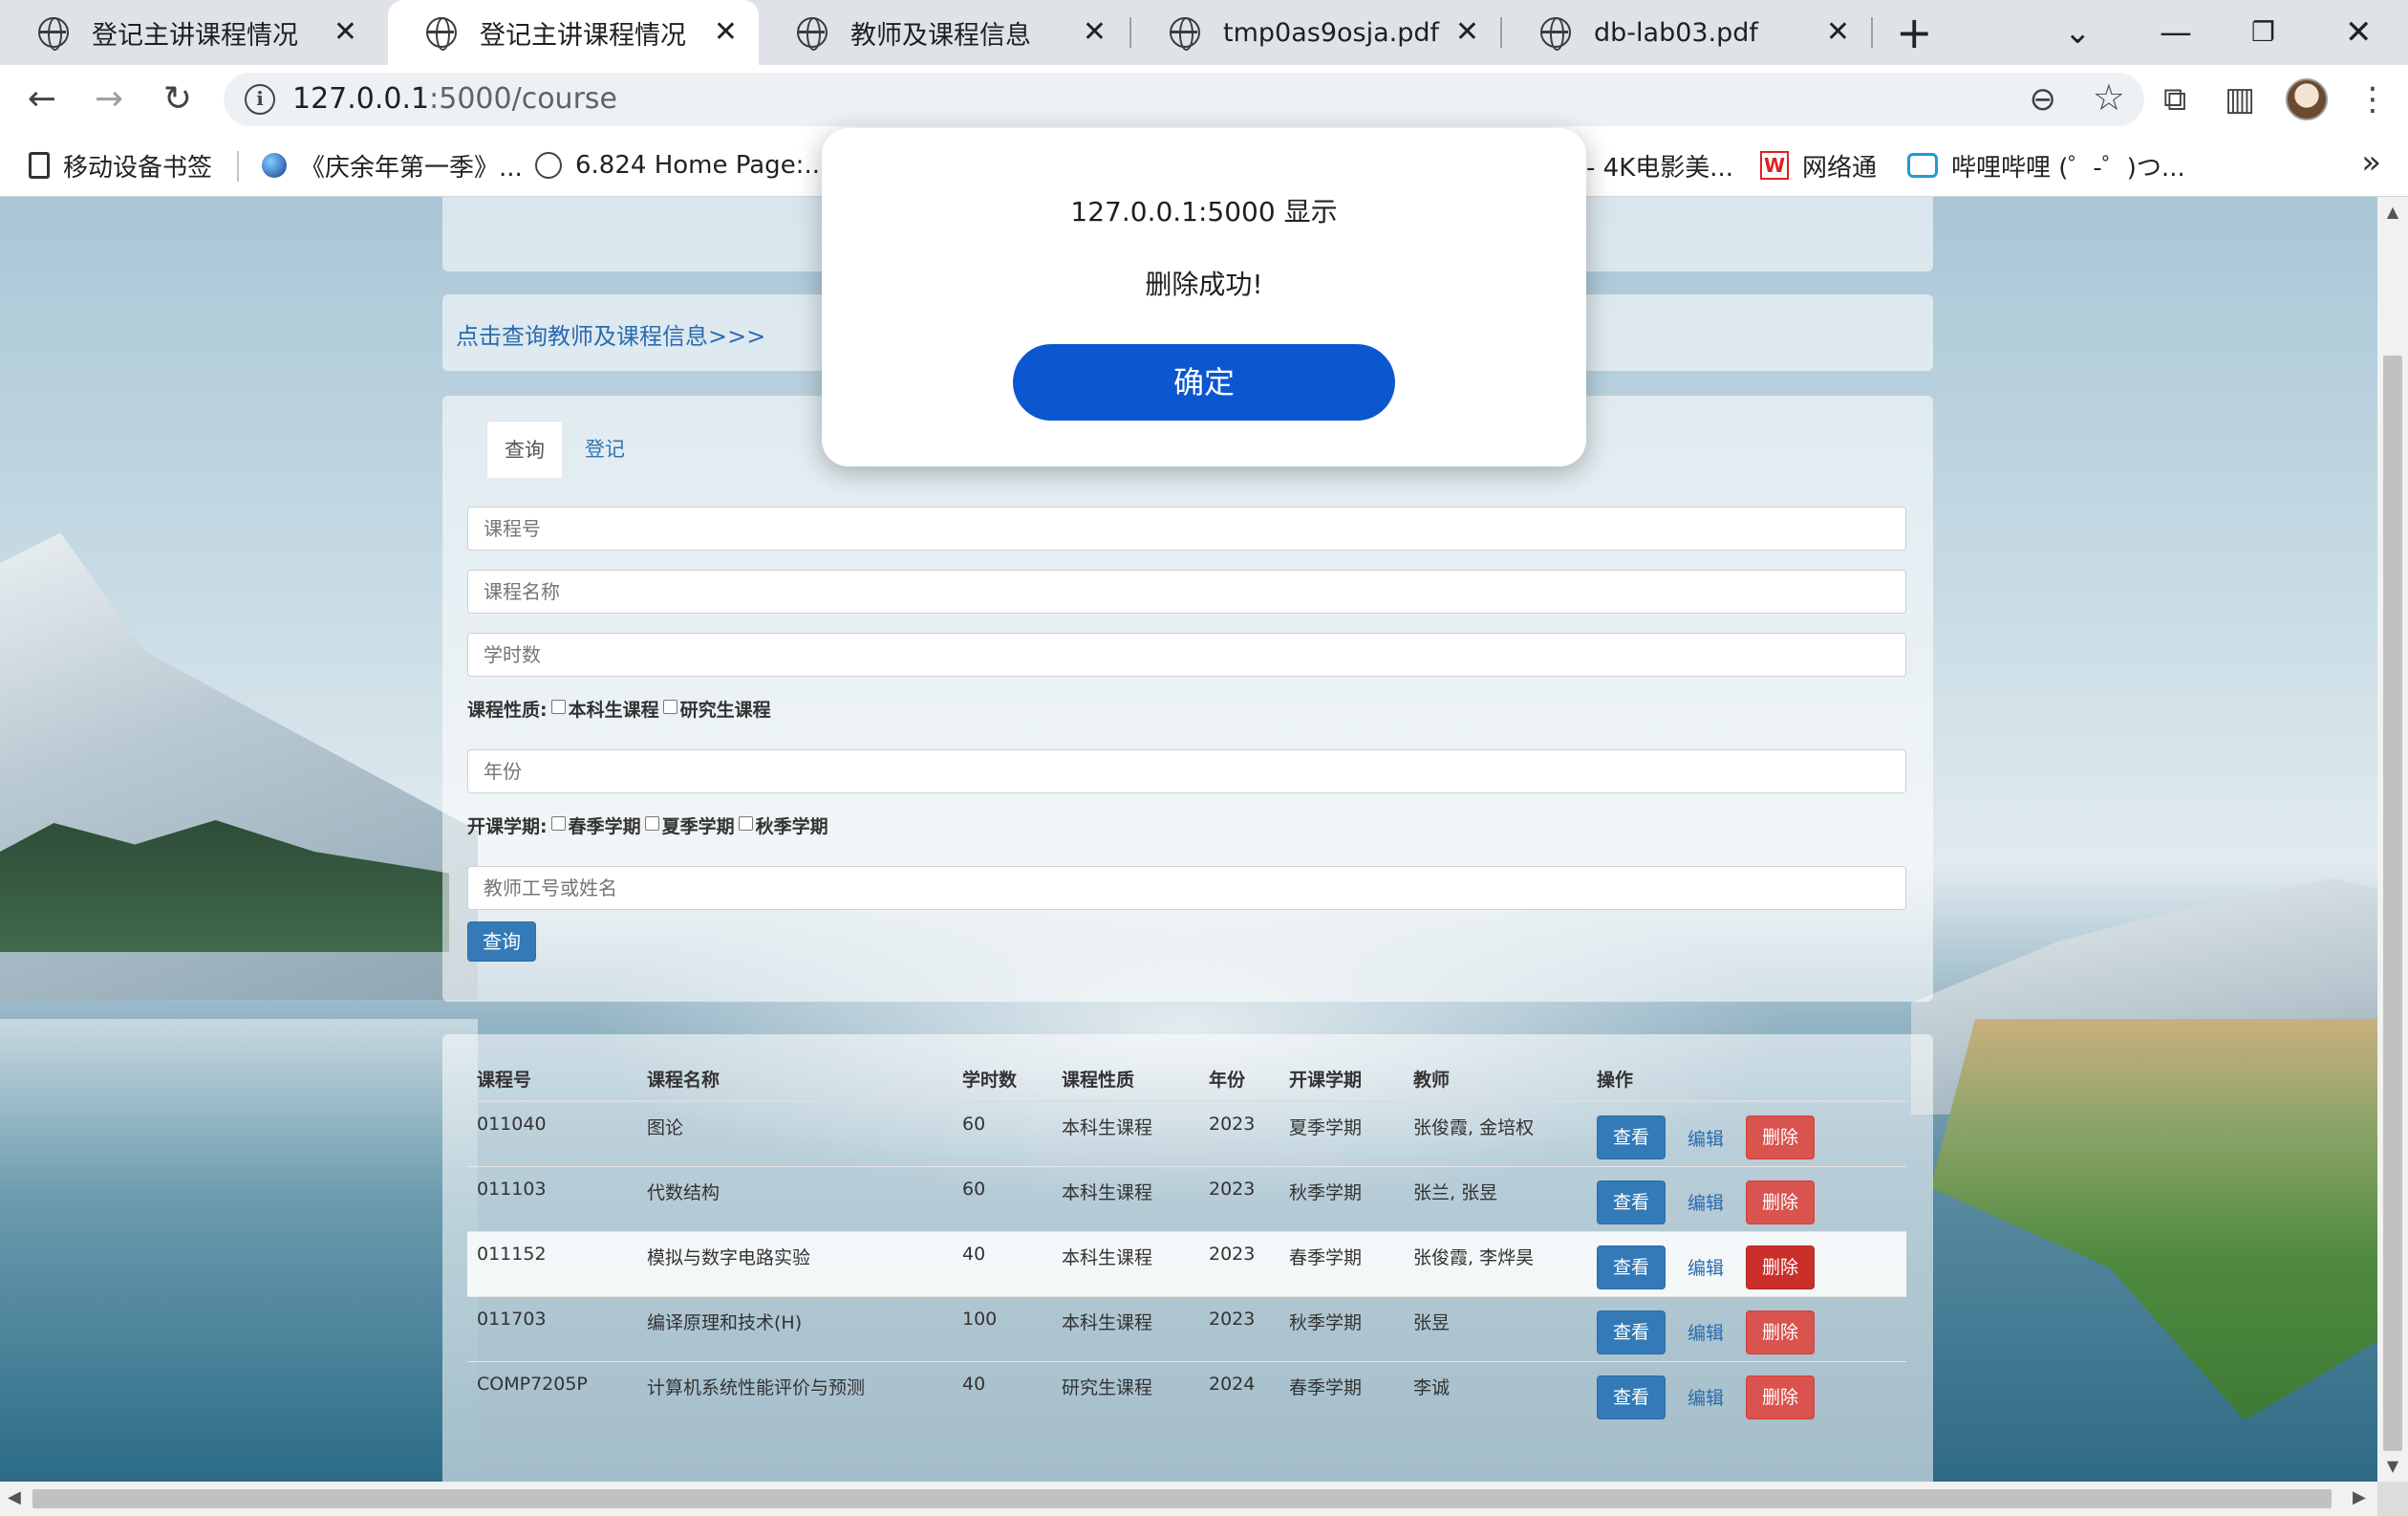 This screenshot has height=1516, width=2408. What do you see at coordinates (2393, 903) in the screenshot?
I see `vertical-scroll-thumb` at bounding box center [2393, 903].